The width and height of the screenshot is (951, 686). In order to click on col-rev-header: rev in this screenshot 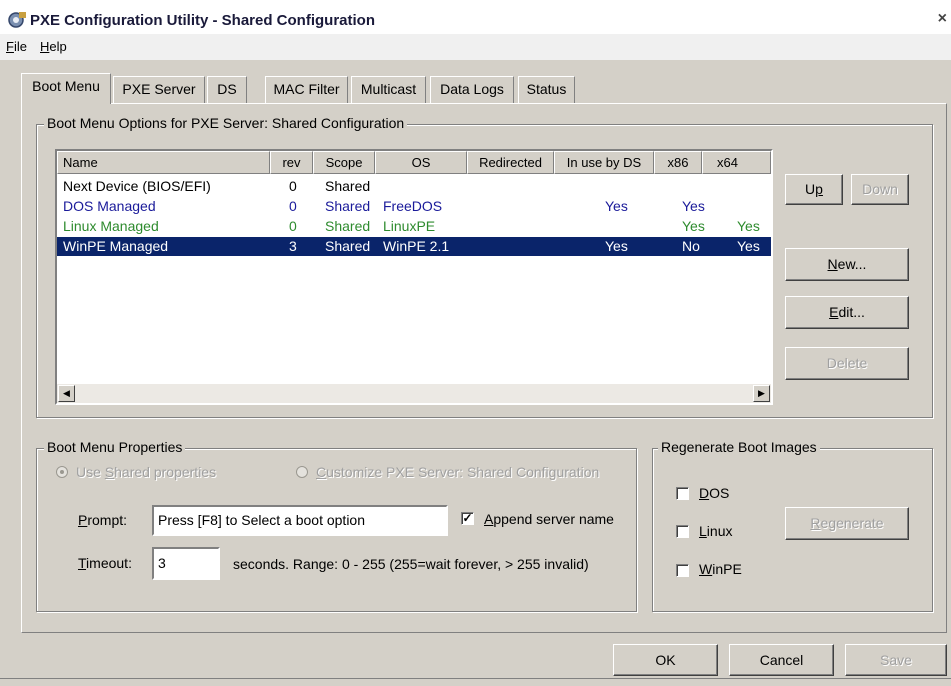, I will do `click(291, 162)`.